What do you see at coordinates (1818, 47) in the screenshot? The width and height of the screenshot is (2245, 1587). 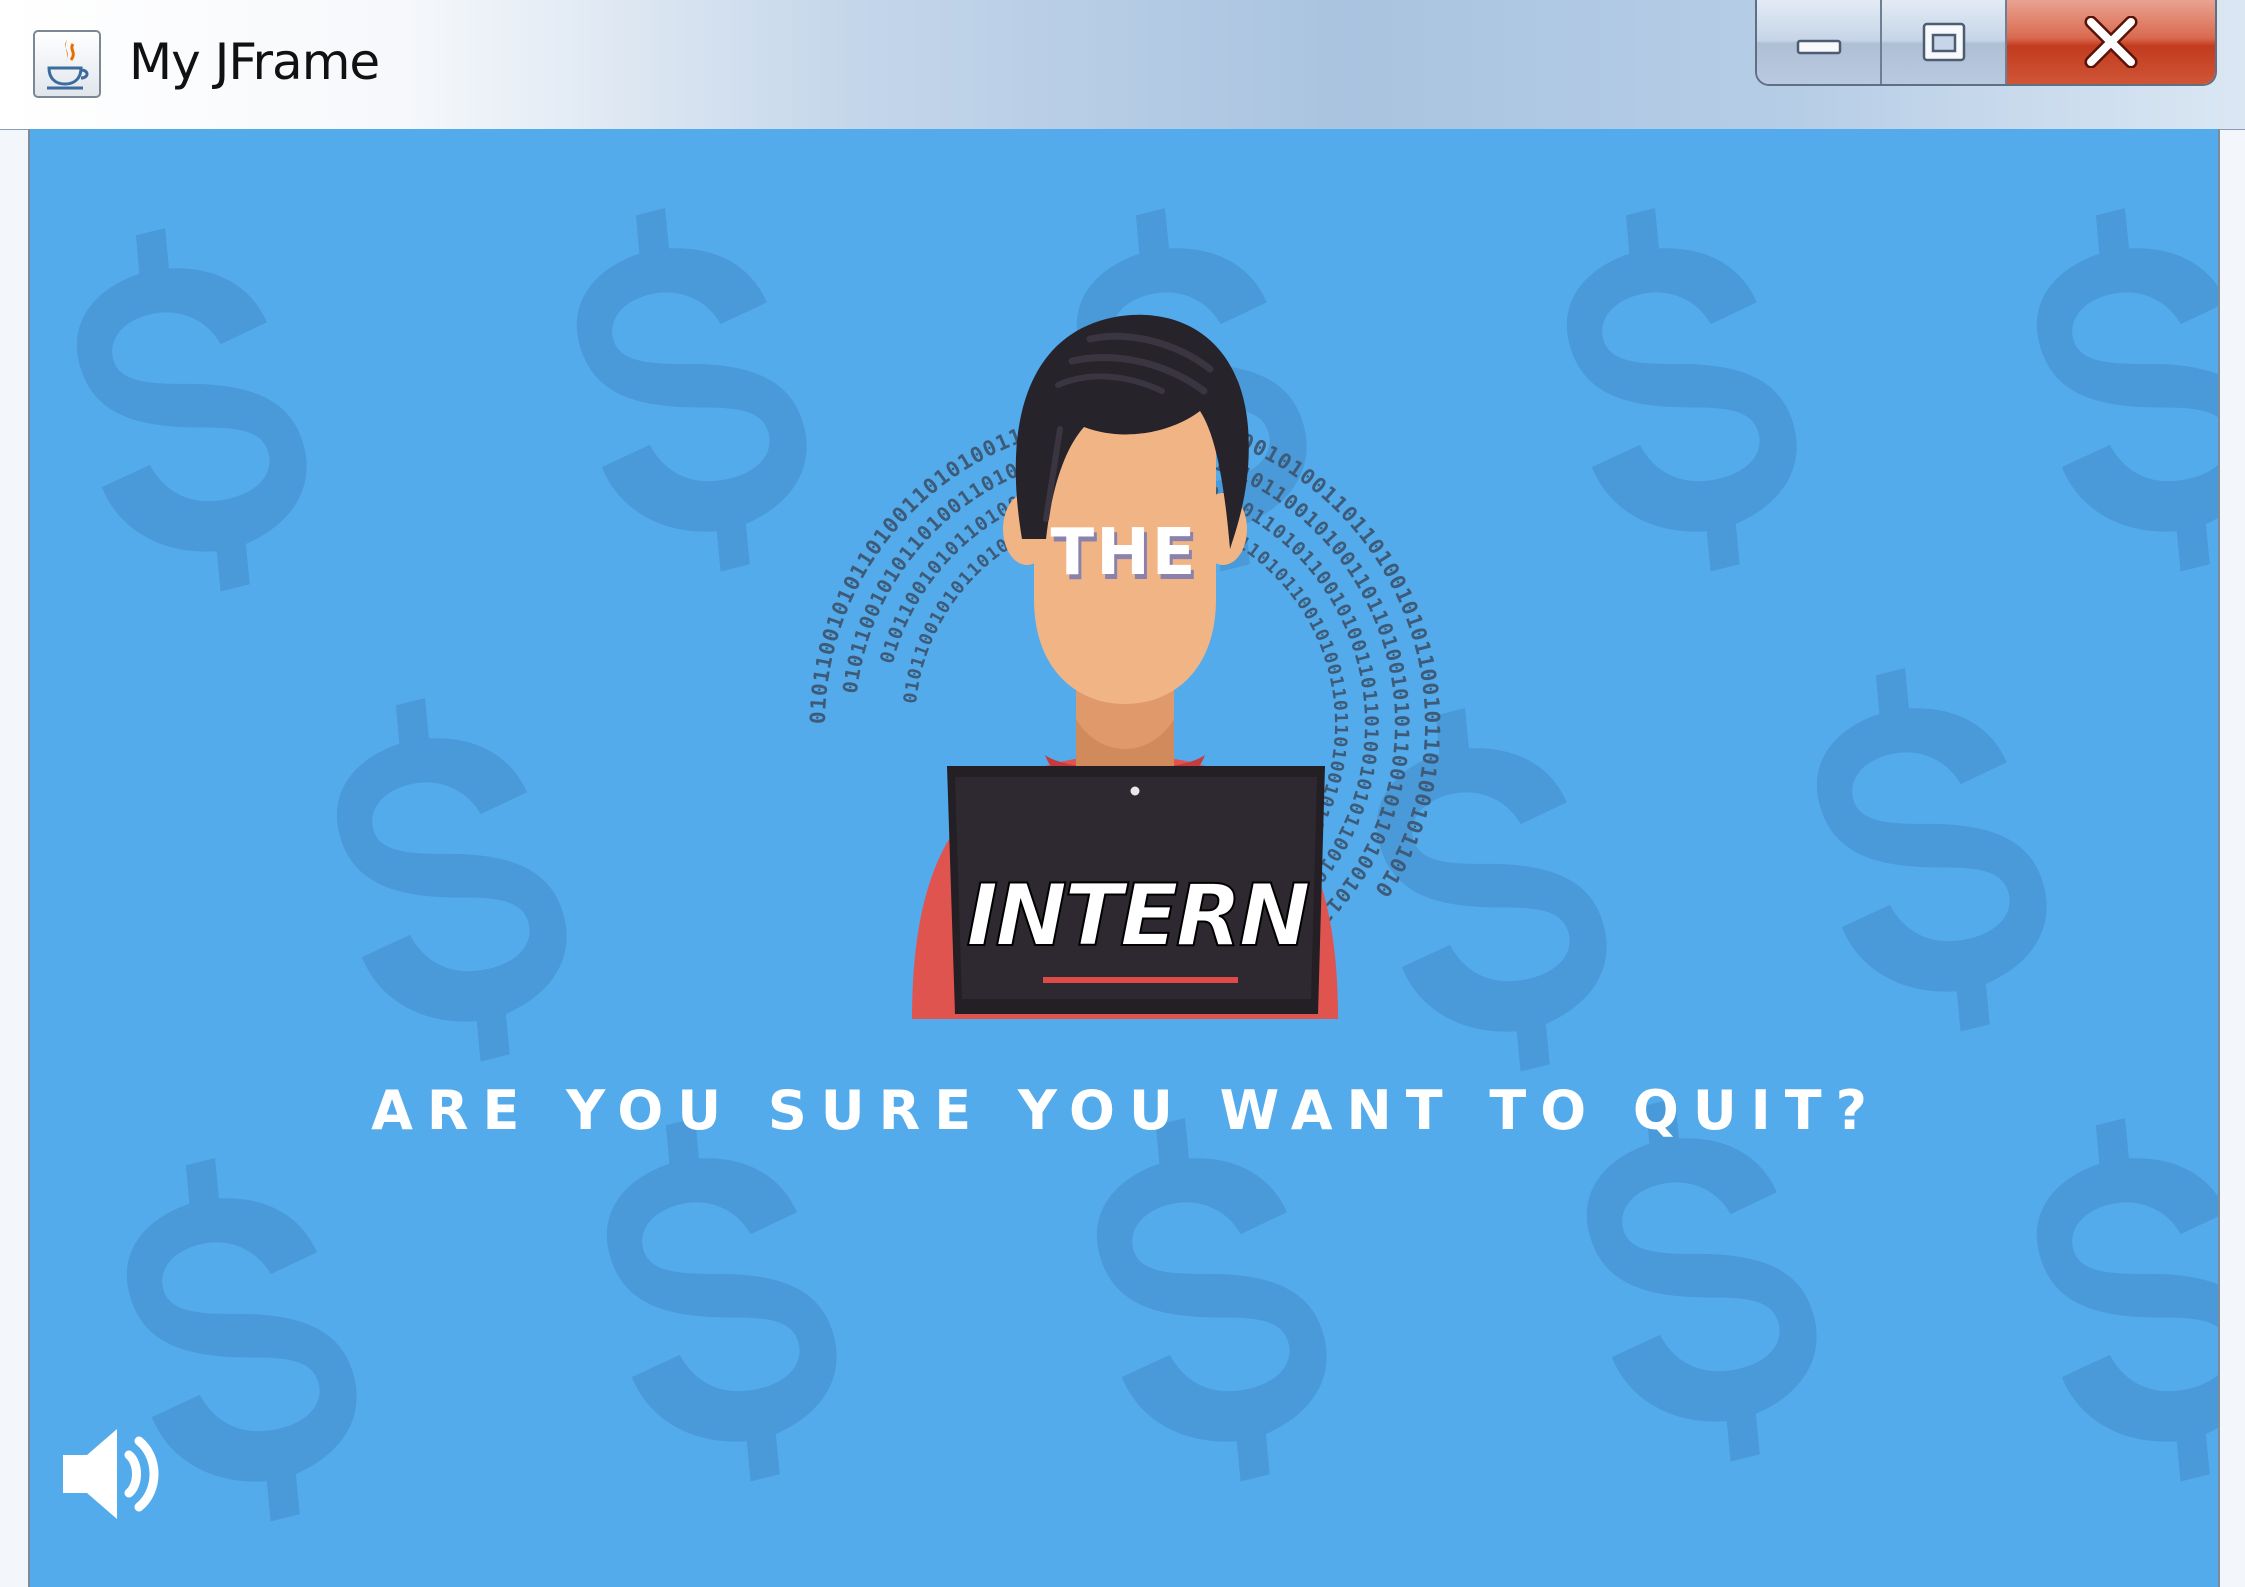 I see `minimize-icon` at bounding box center [1818, 47].